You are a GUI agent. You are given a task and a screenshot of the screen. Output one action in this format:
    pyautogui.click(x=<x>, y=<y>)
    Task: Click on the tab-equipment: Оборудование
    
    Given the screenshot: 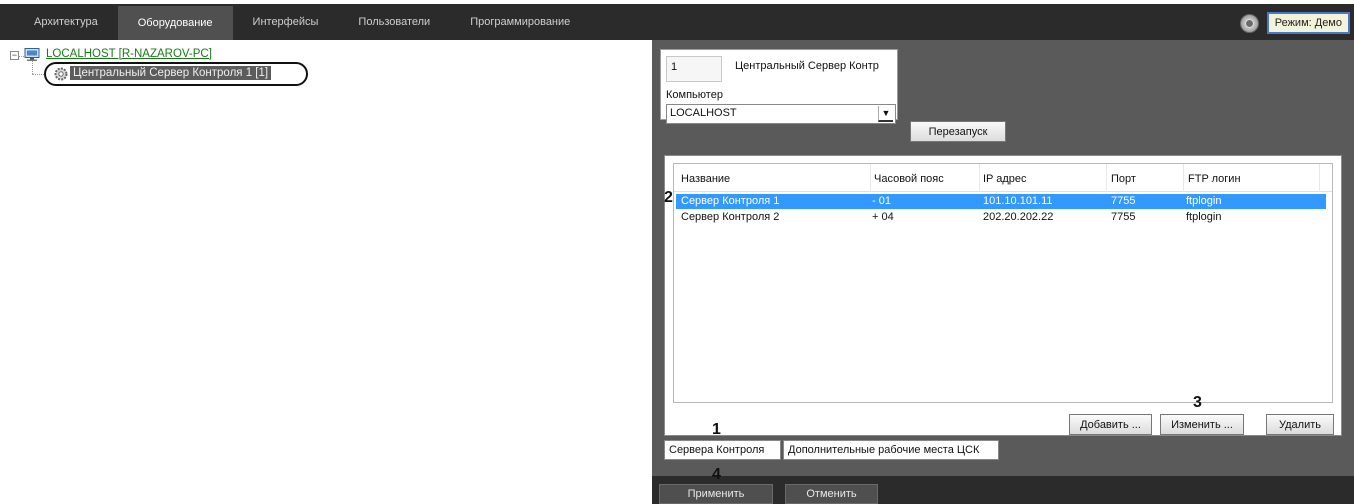 What is the action you would take?
    pyautogui.click(x=175, y=23)
    